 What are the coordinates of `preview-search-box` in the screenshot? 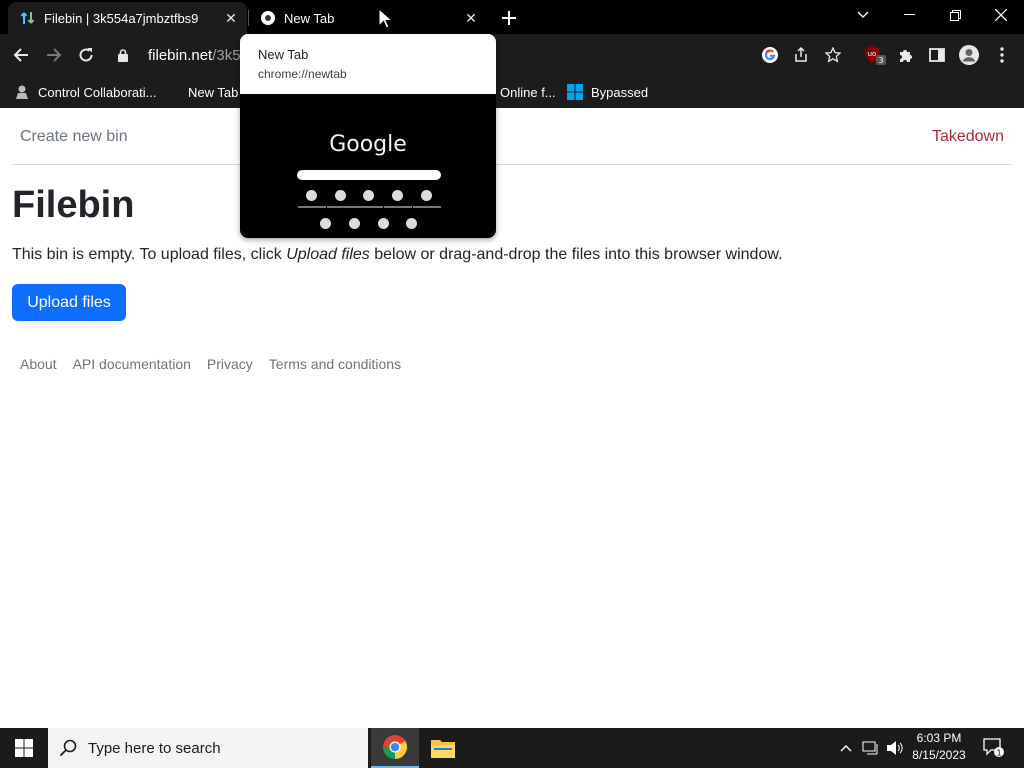 It's located at (369, 175).